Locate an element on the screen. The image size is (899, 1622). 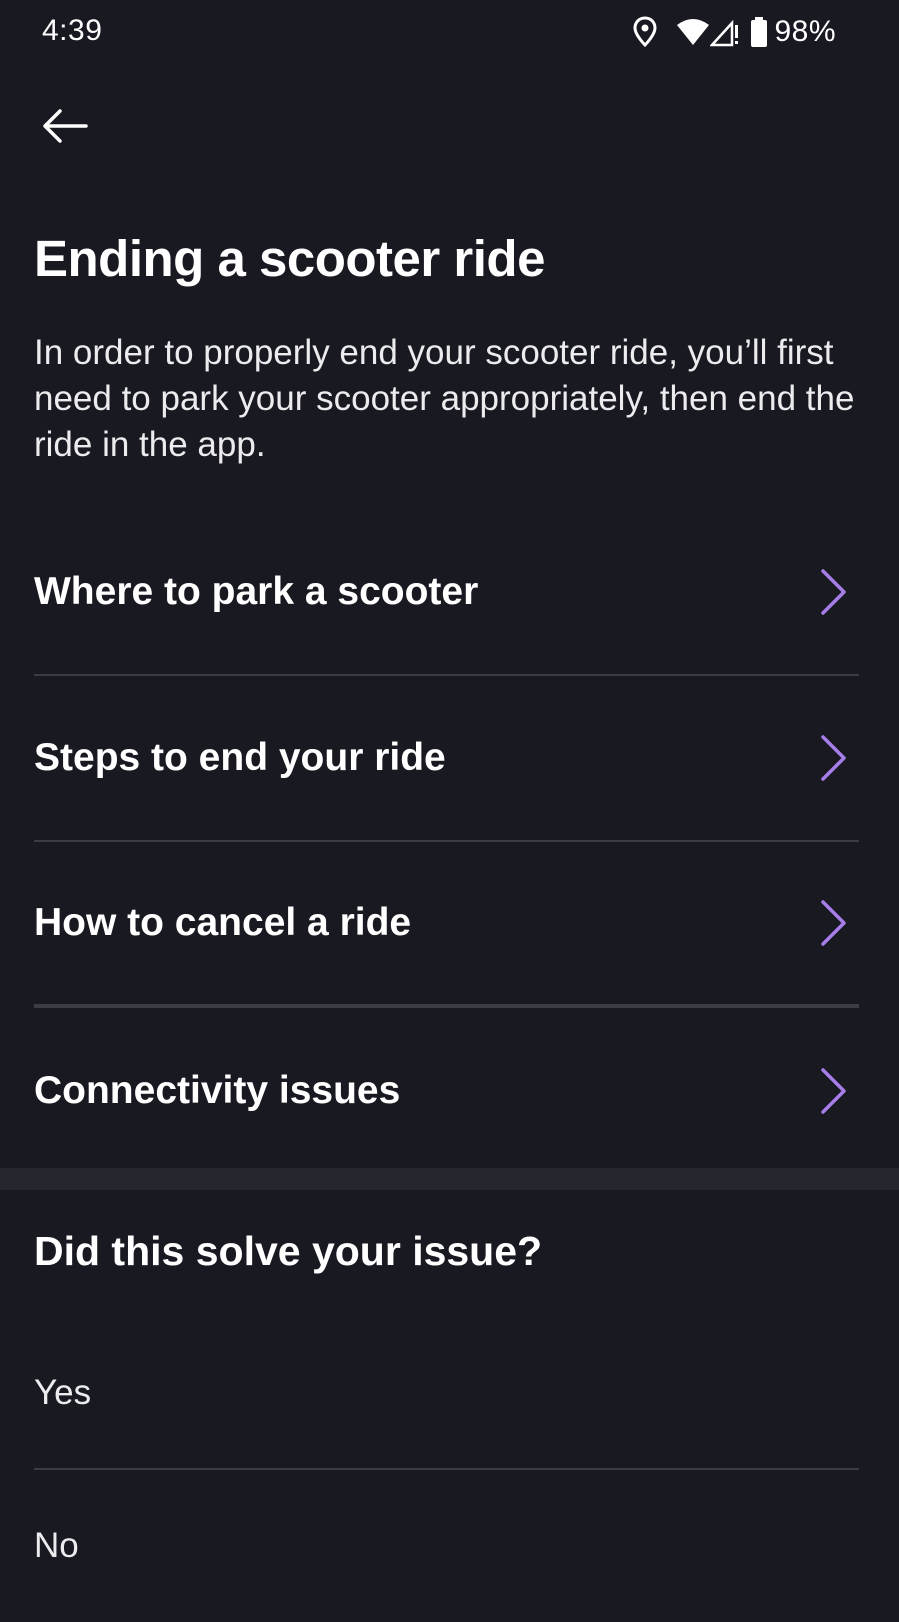
arrow-left-icon is located at coordinates (65, 128).